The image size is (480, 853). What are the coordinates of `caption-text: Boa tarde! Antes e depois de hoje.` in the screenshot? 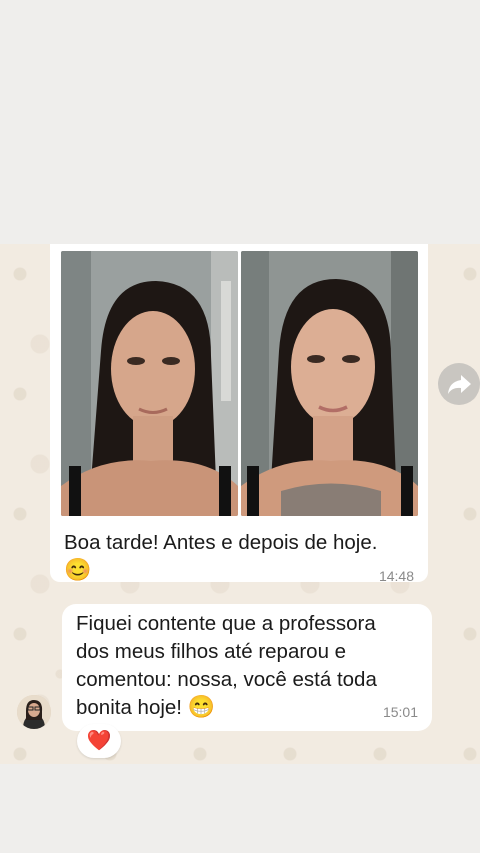 It's located at (221, 542).